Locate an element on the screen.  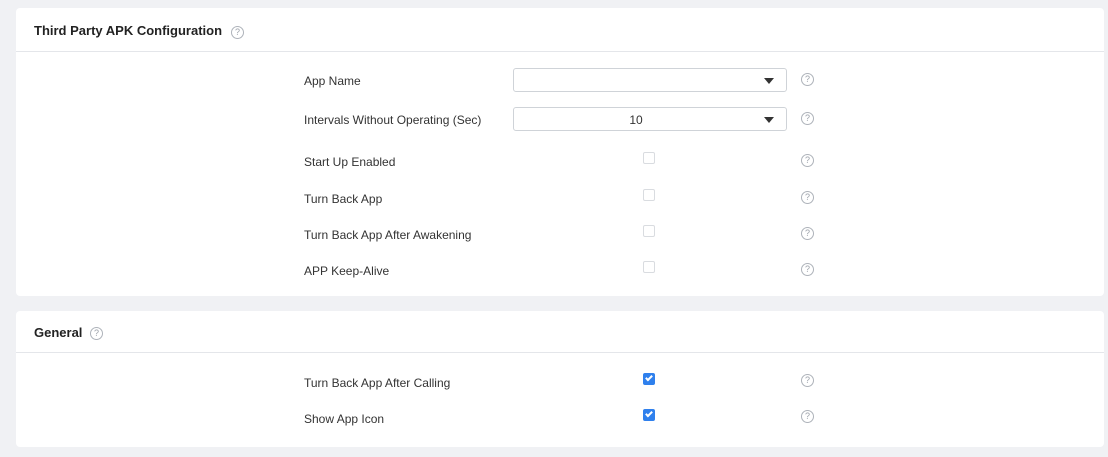
app-keep-alive-checkbox is located at coordinates (649, 267).